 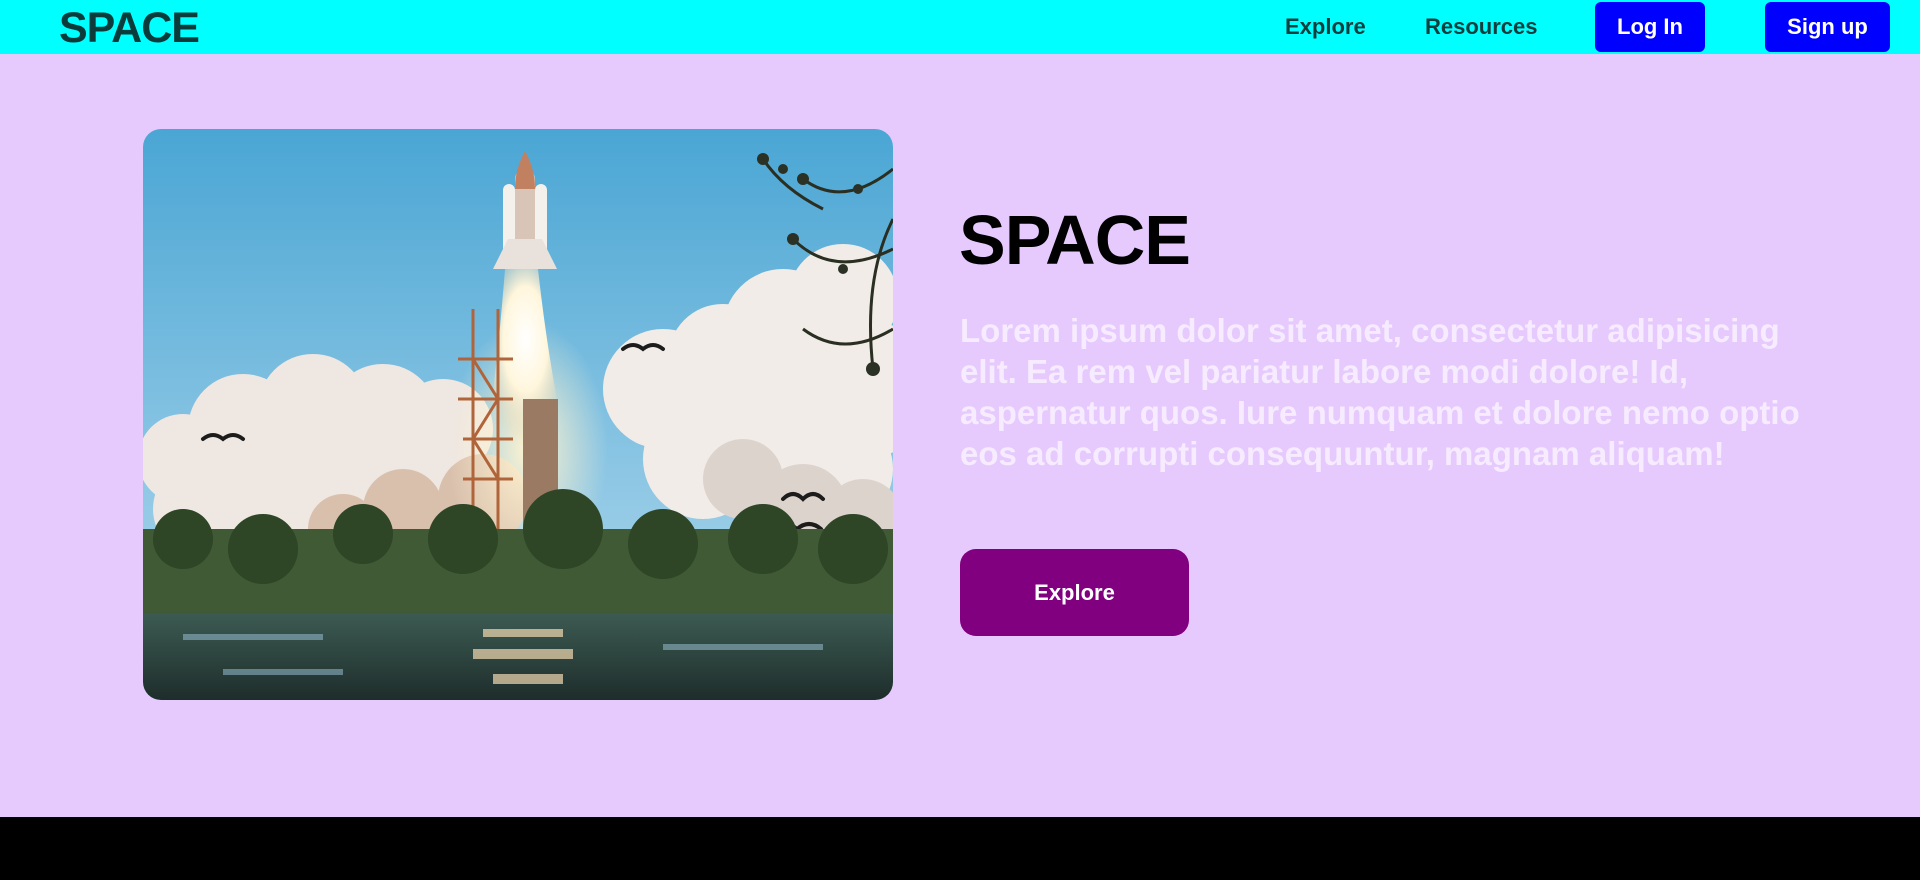 I want to click on top-nav-bar: SPACE Explore Resources Log In Sign up, so click(x=960, y=27).